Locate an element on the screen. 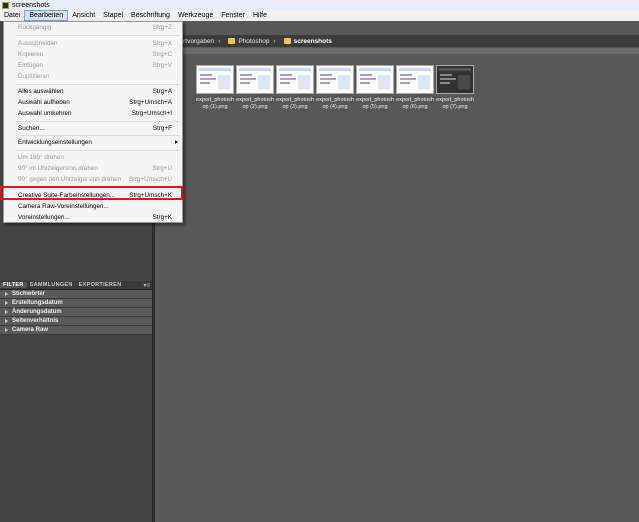 The height and width of the screenshot is (522, 639). menu-item-shortcut: Strg+V is located at coordinates (162, 65).